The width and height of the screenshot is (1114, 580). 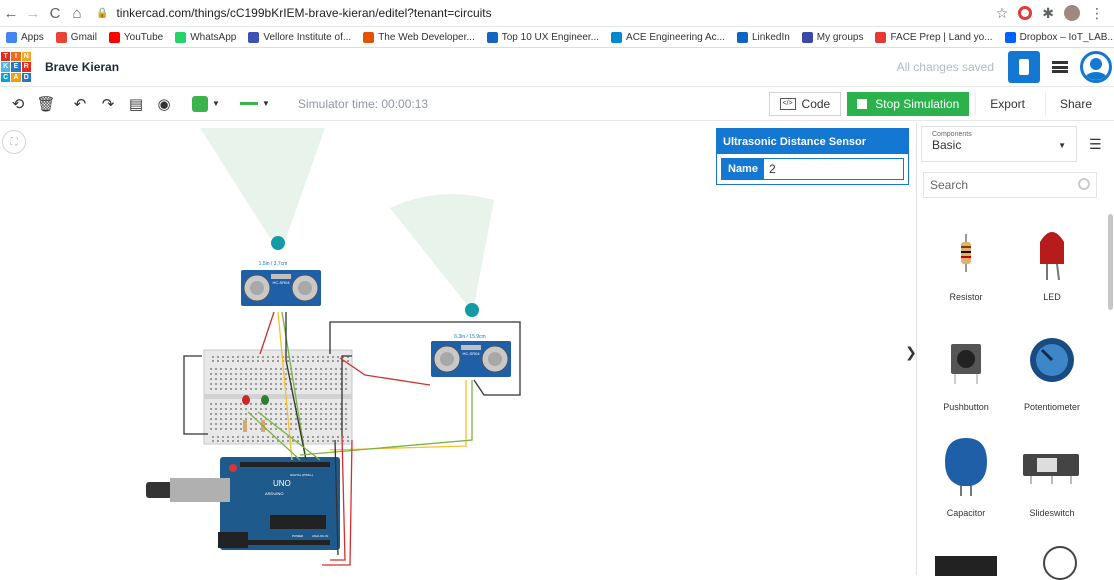 I want to click on bookmark-item: Apps, so click(x=25, y=37).